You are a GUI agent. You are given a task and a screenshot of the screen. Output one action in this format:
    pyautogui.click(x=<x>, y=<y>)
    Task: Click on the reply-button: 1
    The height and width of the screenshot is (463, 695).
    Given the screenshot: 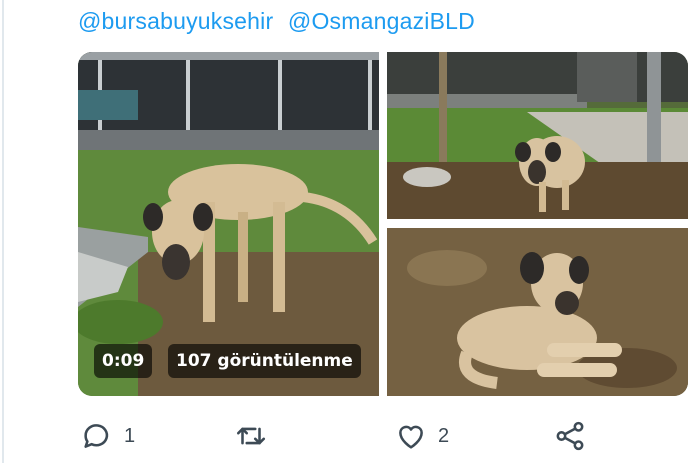 What is the action you would take?
    pyautogui.click(x=107, y=436)
    